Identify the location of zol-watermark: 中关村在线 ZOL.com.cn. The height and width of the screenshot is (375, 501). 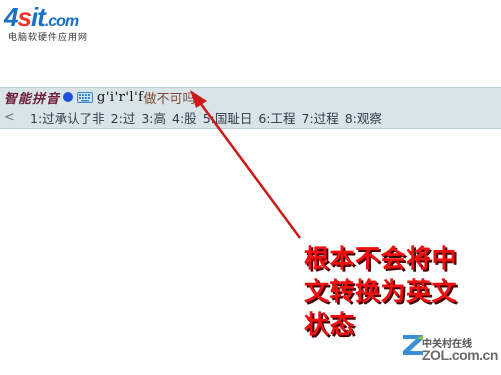
(450, 350).